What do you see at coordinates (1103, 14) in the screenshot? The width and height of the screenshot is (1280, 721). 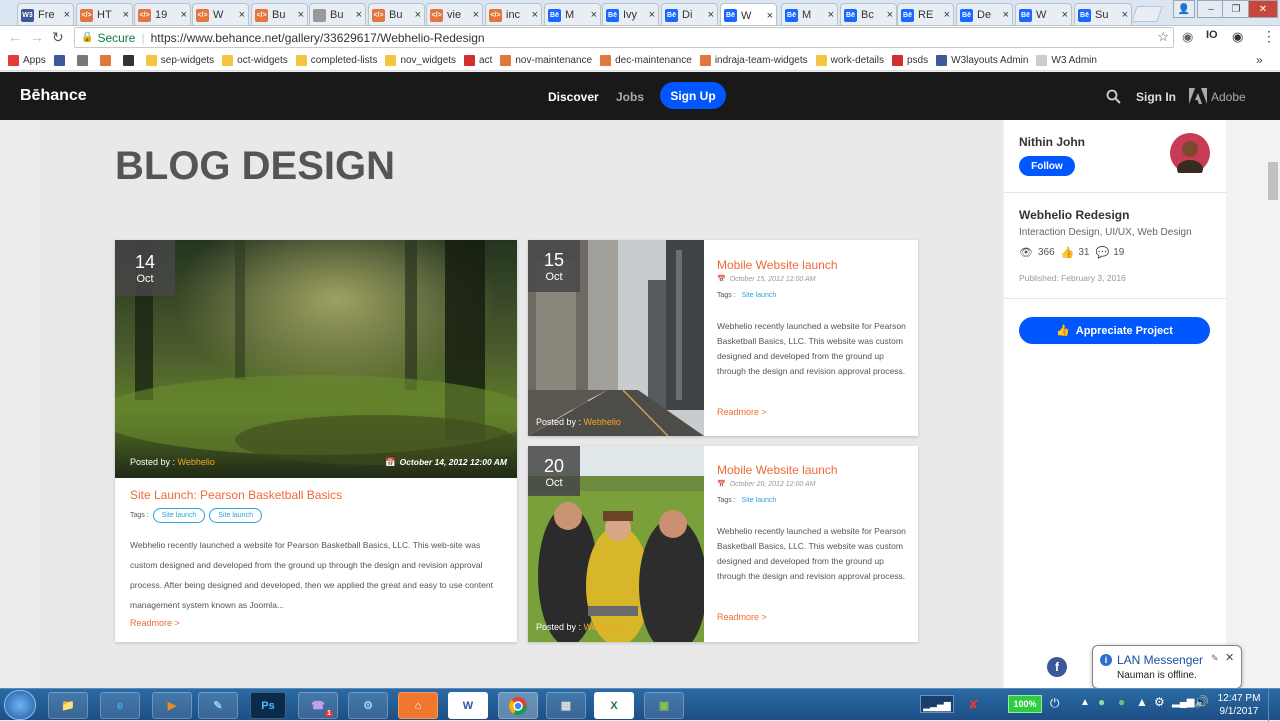 I see `browser-tab: Bē Su ×` at bounding box center [1103, 14].